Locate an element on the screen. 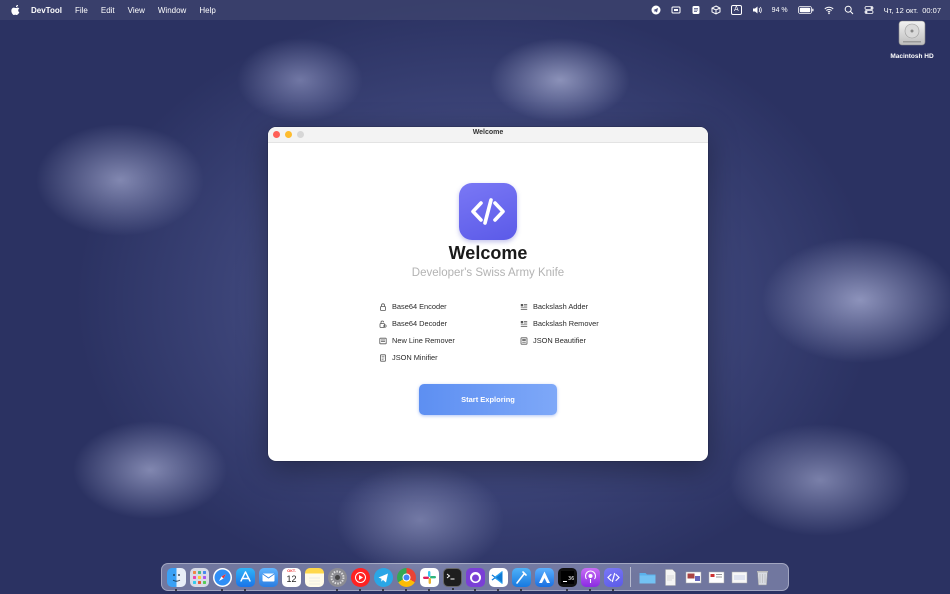 The width and height of the screenshot is (950, 594). dock-slack is located at coordinates (429, 579).